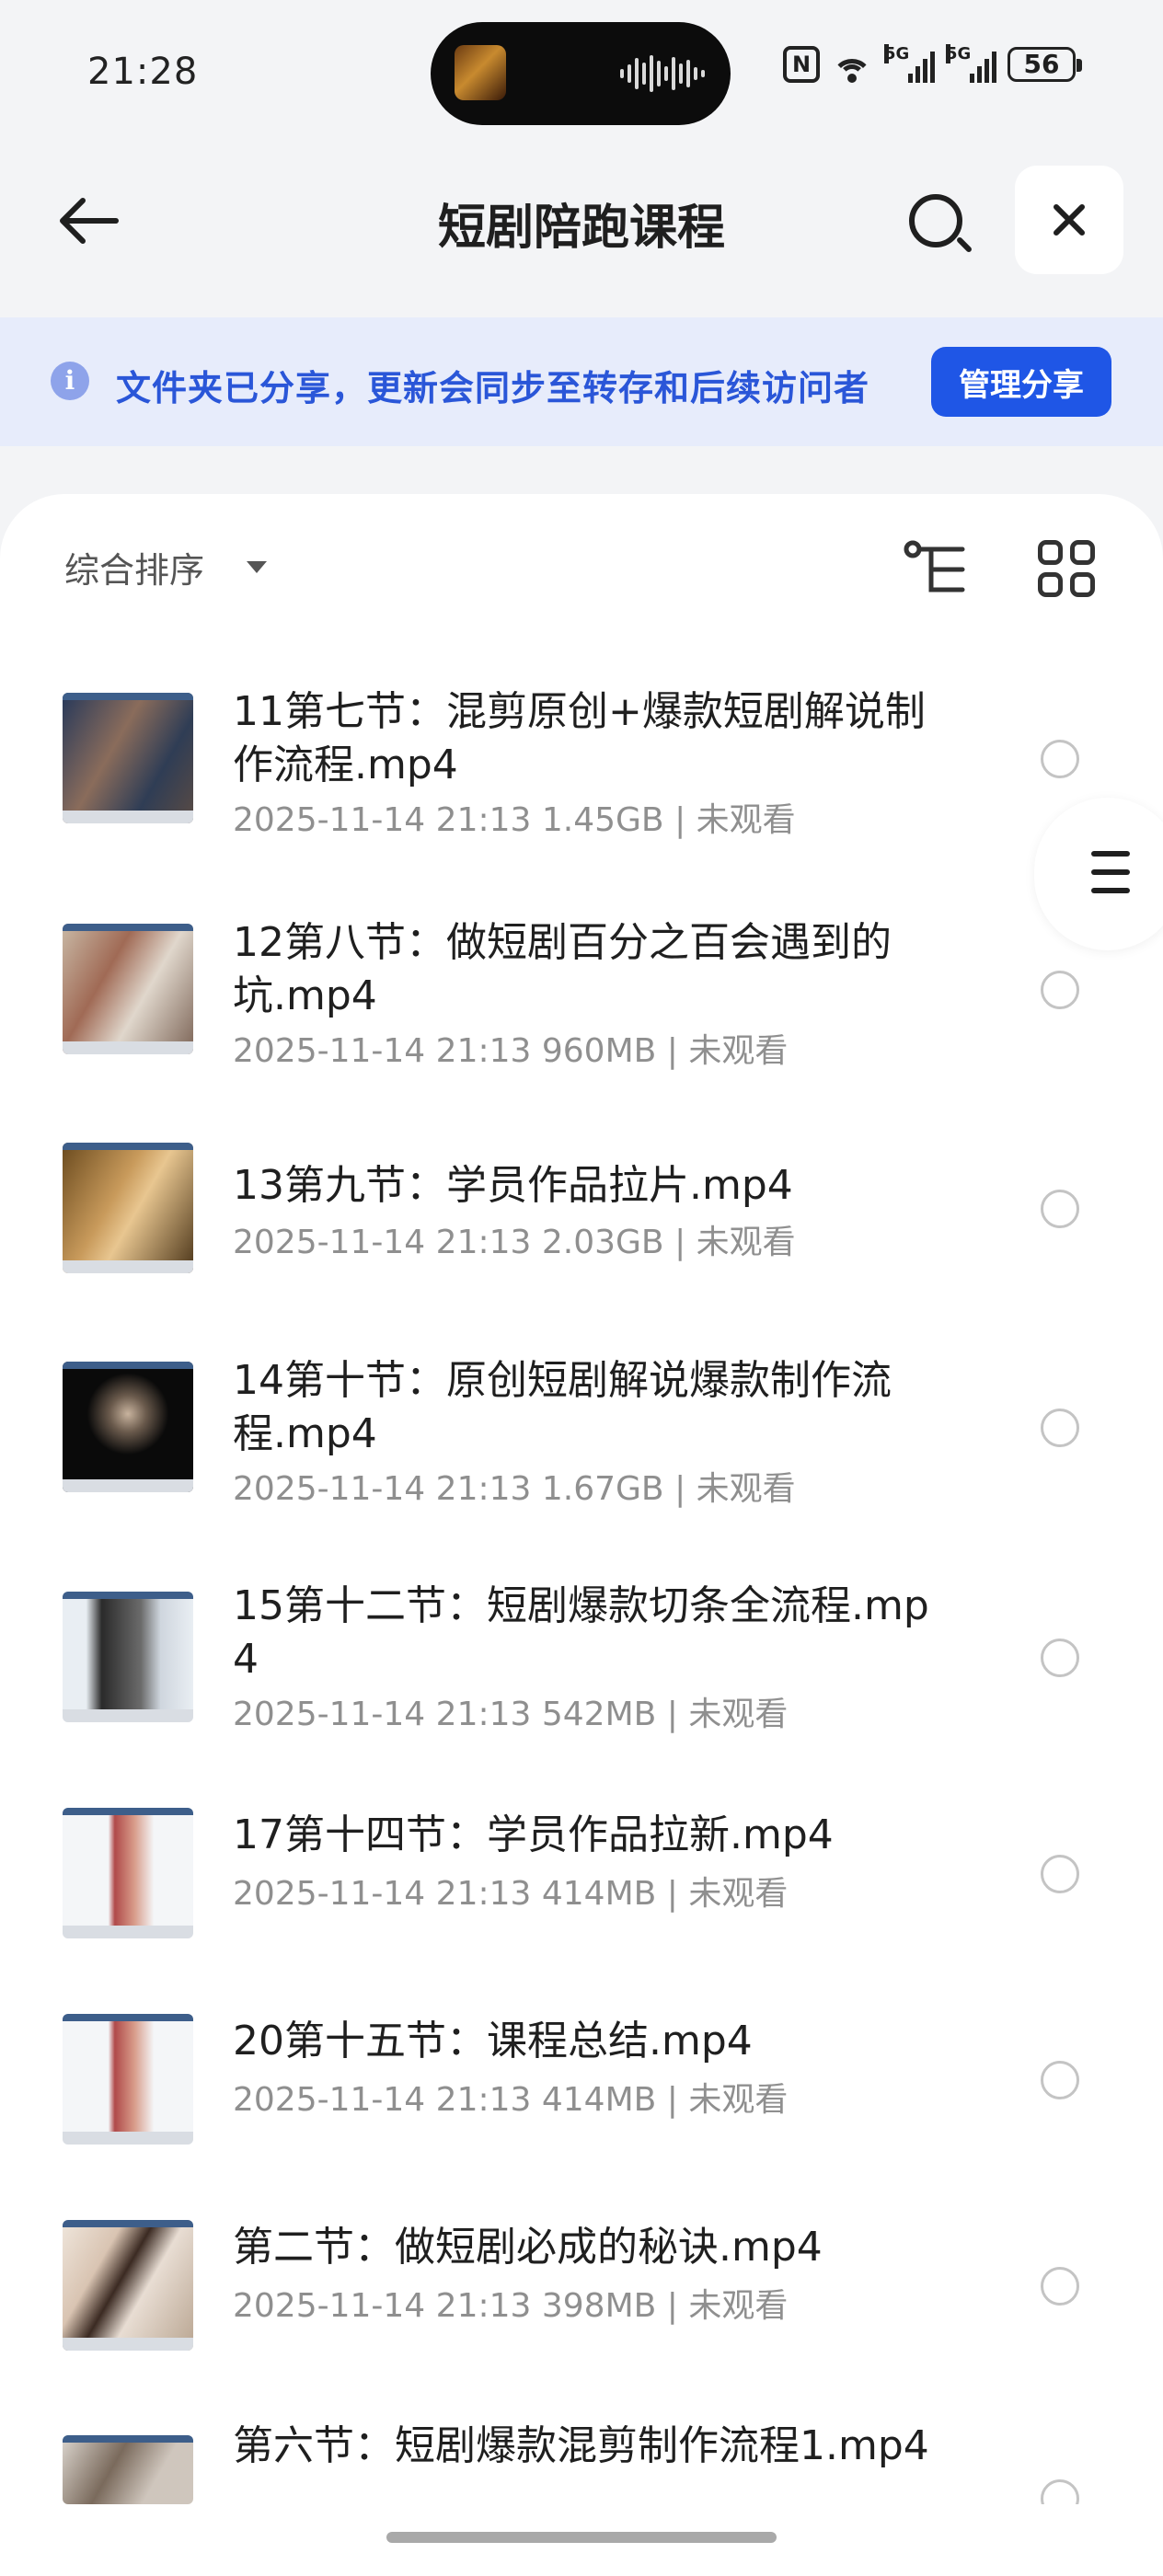 The height and width of the screenshot is (2576, 1163). I want to click on search-icon, so click(936, 220).